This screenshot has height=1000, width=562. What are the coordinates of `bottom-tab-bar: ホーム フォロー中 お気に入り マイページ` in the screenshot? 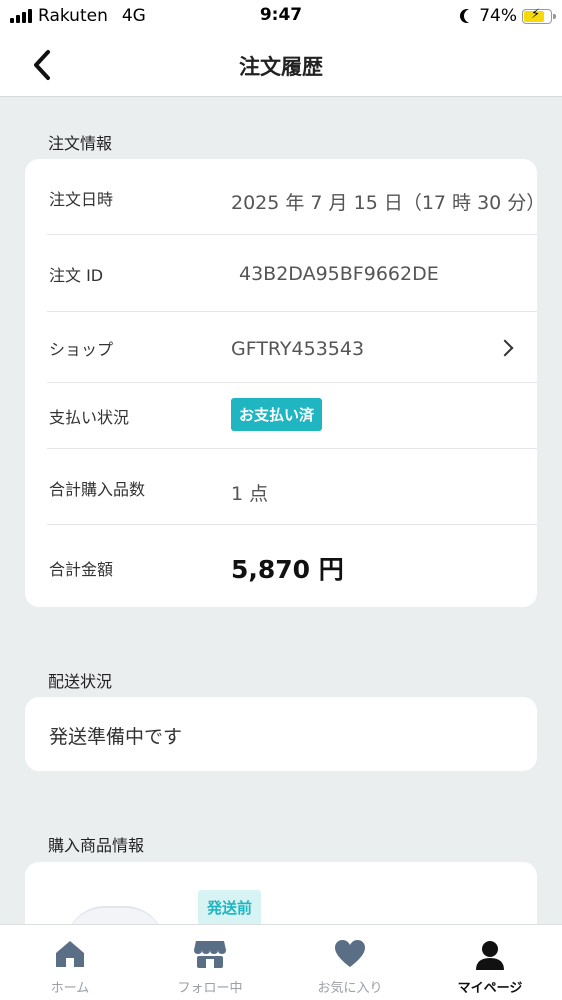 It's located at (281, 962).